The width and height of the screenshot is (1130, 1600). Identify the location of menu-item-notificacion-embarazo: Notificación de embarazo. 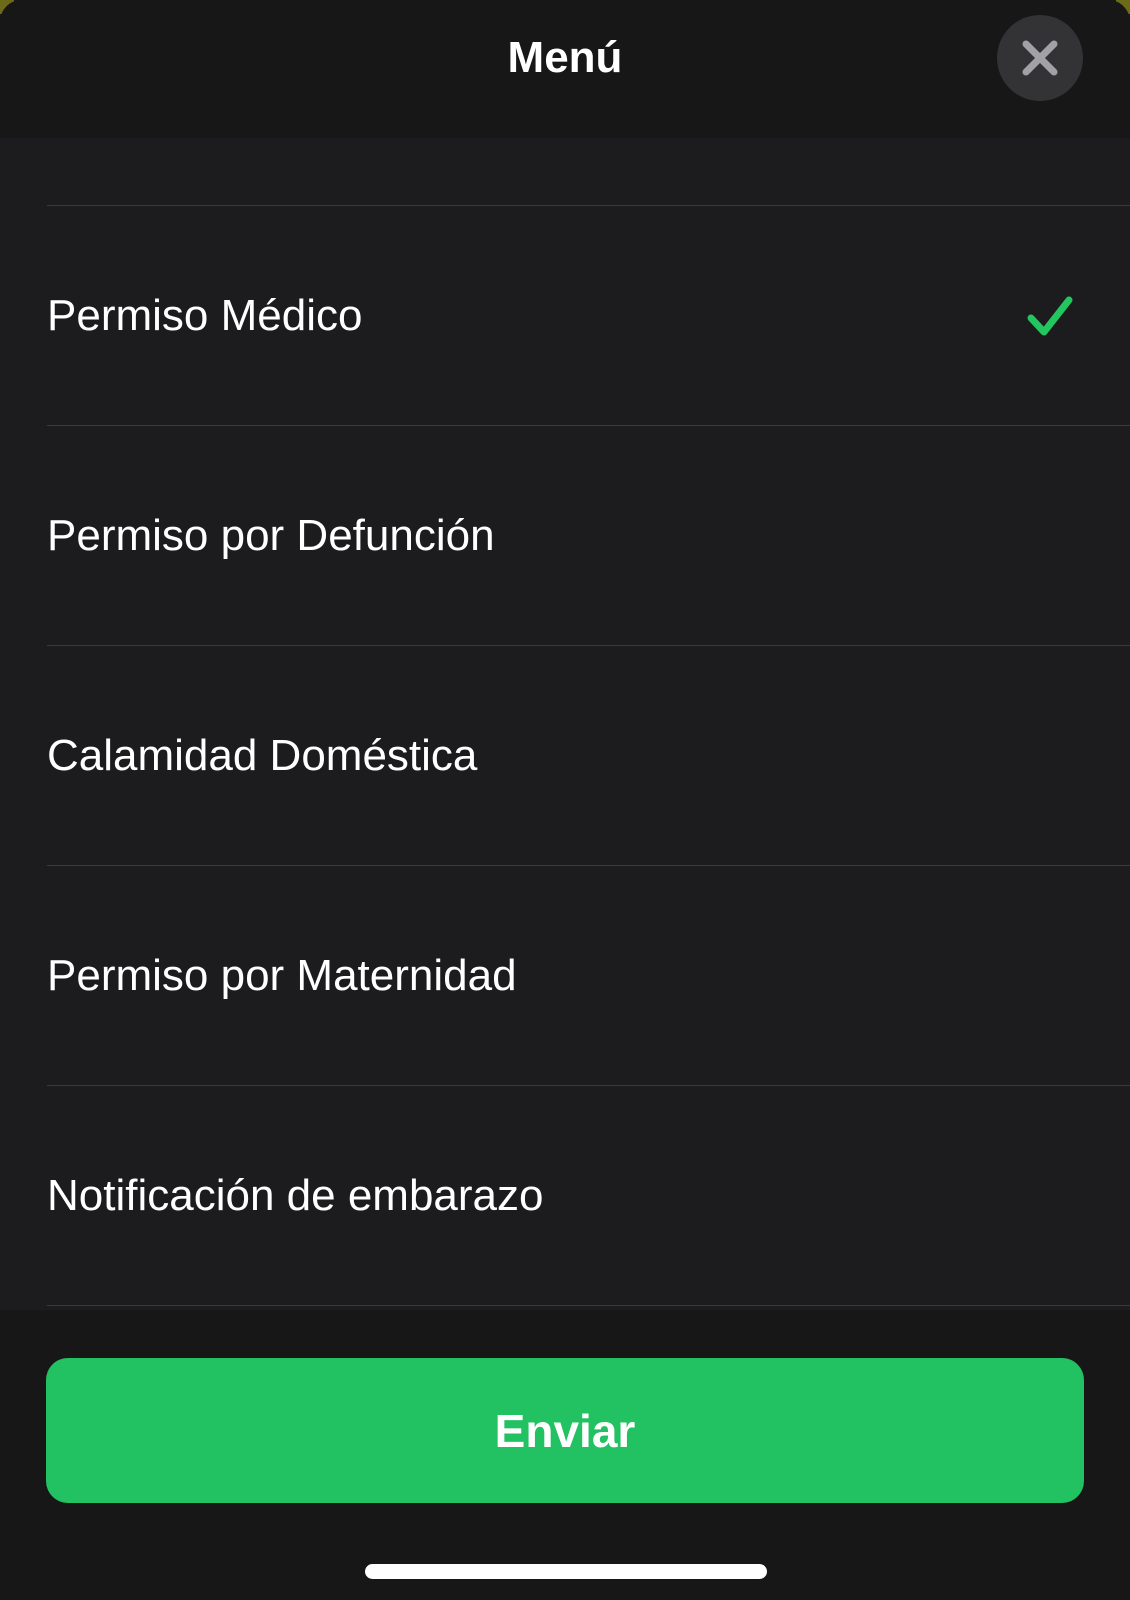
(565, 1195).